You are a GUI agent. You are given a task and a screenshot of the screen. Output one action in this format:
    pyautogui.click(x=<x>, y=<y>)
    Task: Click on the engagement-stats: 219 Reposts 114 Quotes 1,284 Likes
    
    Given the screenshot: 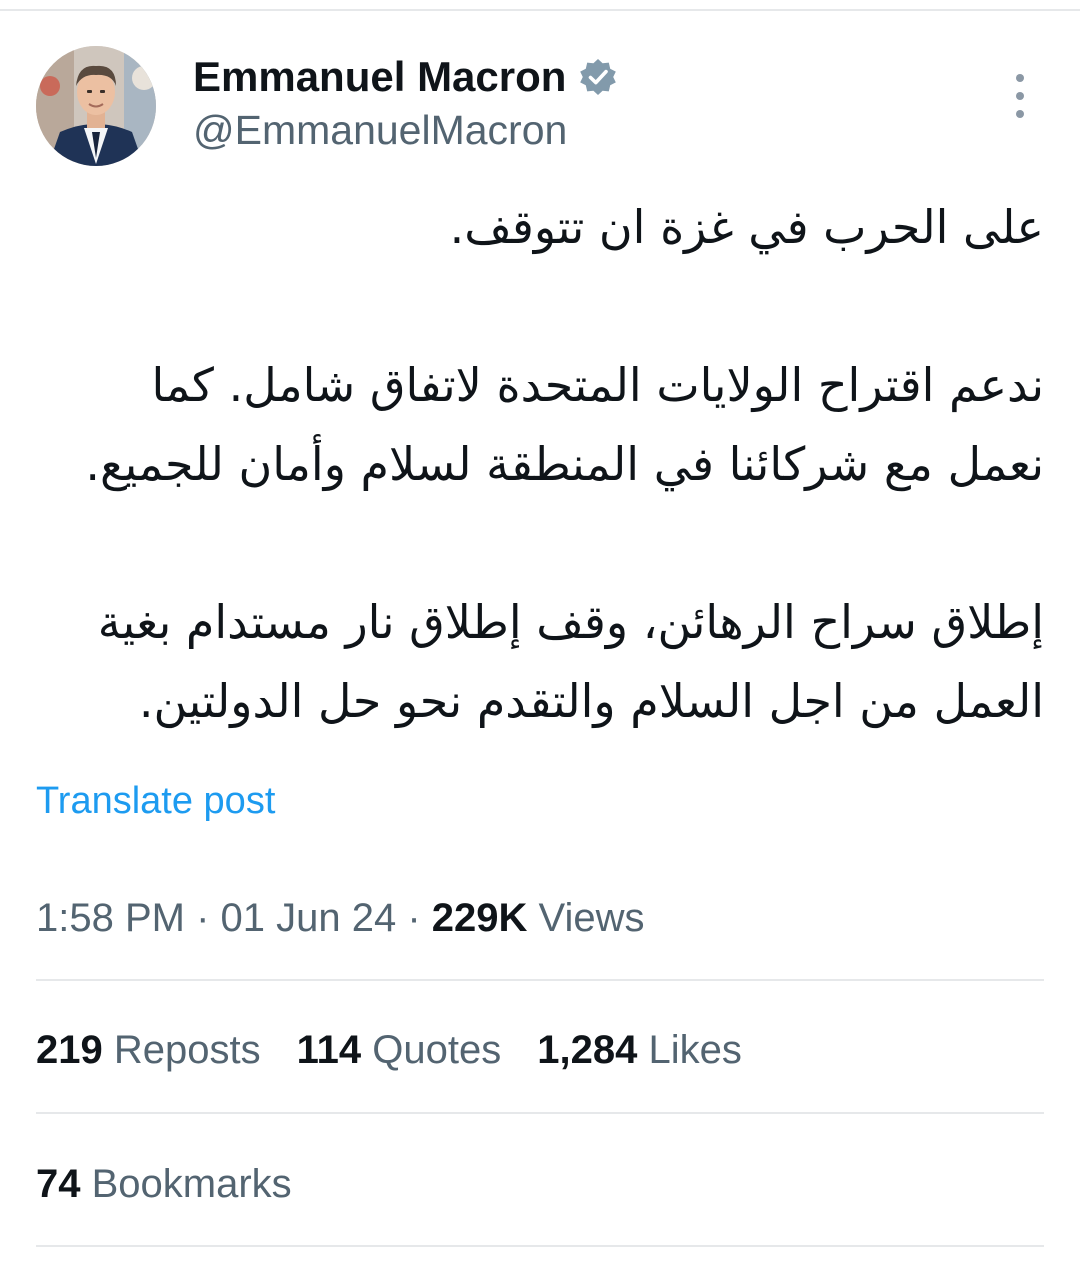 What is the action you would take?
    pyautogui.click(x=389, y=1050)
    